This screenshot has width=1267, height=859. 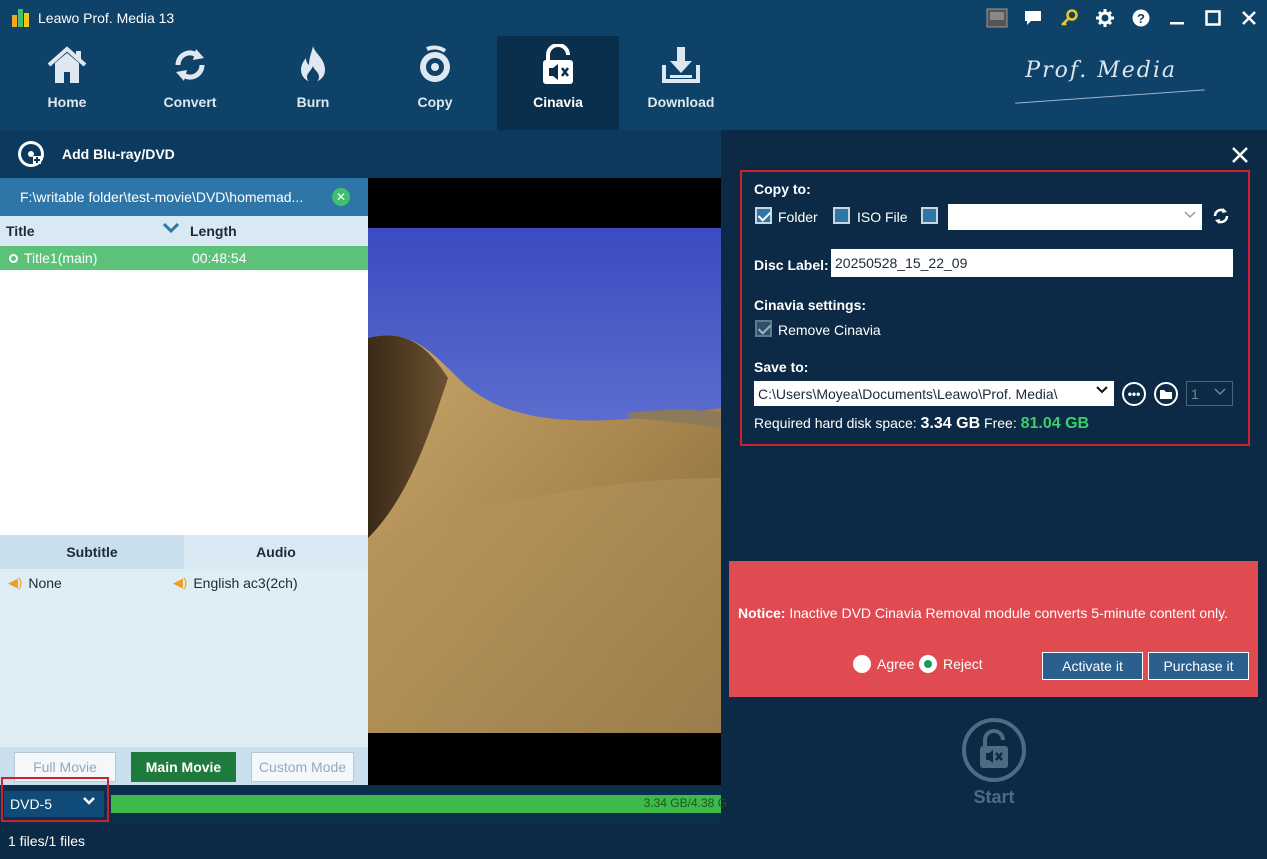 I want to click on radio-icon, so click(x=862, y=664).